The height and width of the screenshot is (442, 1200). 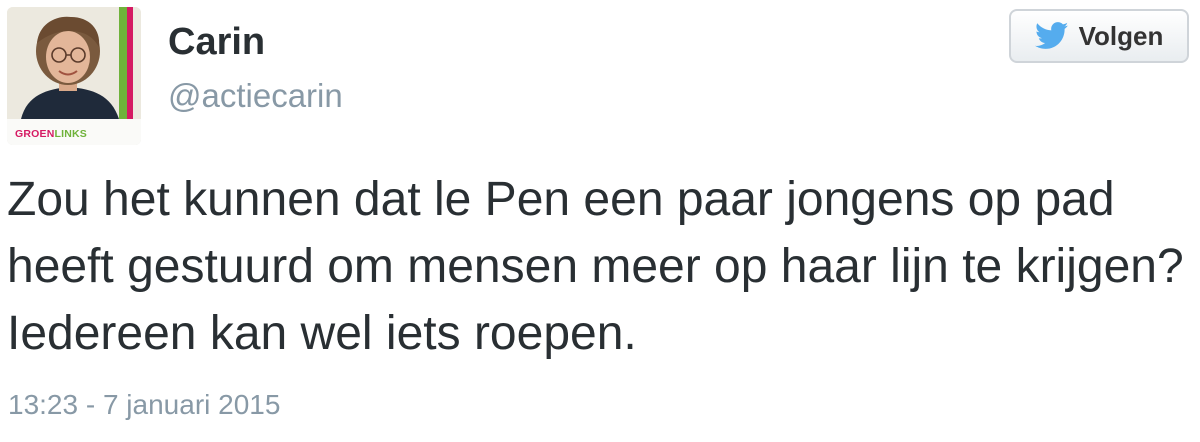 What do you see at coordinates (1051, 35) in the screenshot?
I see `twitter-bird-icon` at bounding box center [1051, 35].